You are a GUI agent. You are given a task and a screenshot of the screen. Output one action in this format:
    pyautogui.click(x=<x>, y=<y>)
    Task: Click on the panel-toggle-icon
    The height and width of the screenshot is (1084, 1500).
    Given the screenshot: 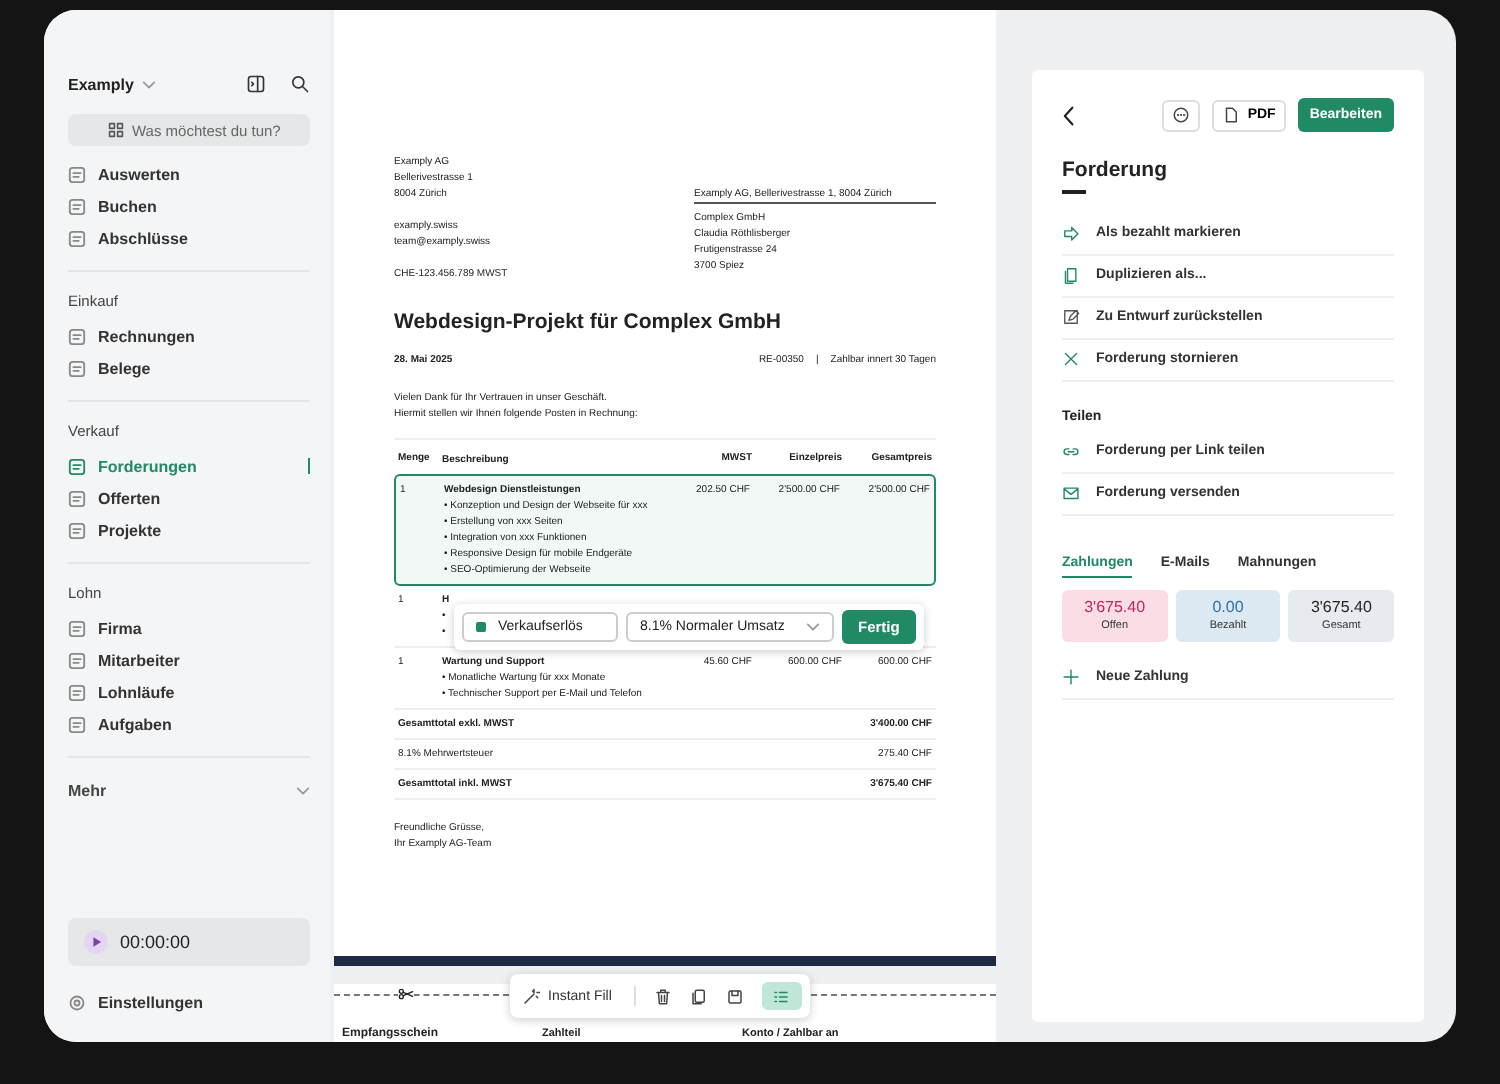 What is the action you would take?
    pyautogui.click(x=256, y=84)
    